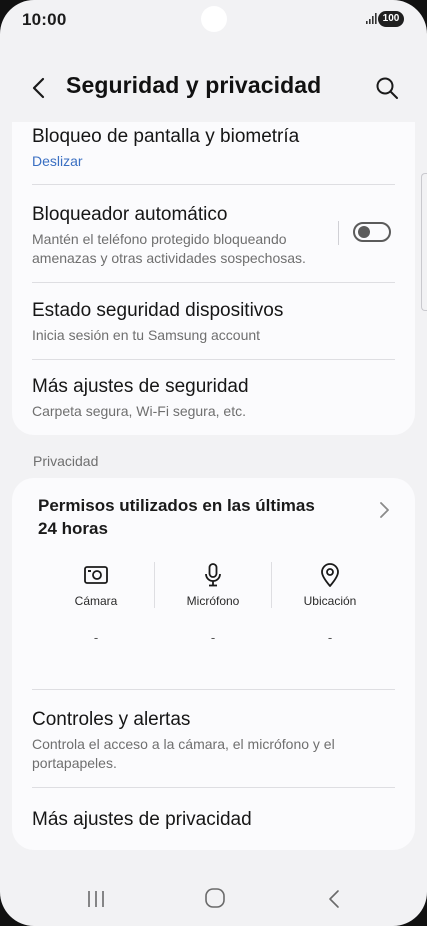  I want to click on item-title: Más ajustes de seguridad, so click(140, 386).